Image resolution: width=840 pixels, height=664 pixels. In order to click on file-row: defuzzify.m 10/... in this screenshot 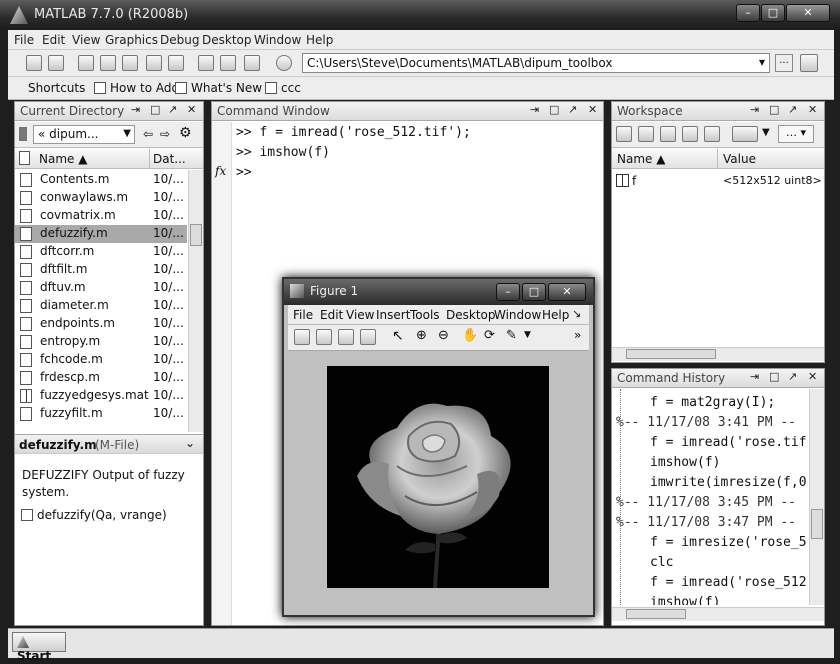, I will do `click(101, 234)`.